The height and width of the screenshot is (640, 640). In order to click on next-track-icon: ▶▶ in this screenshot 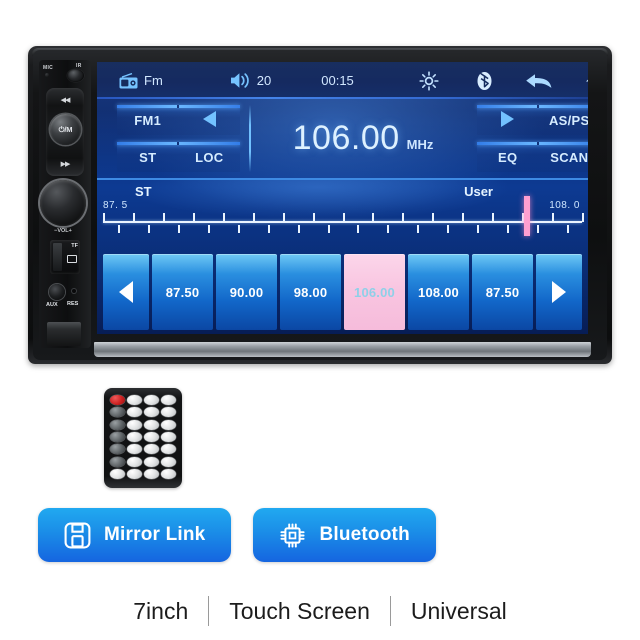, I will do `click(65, 164)`.